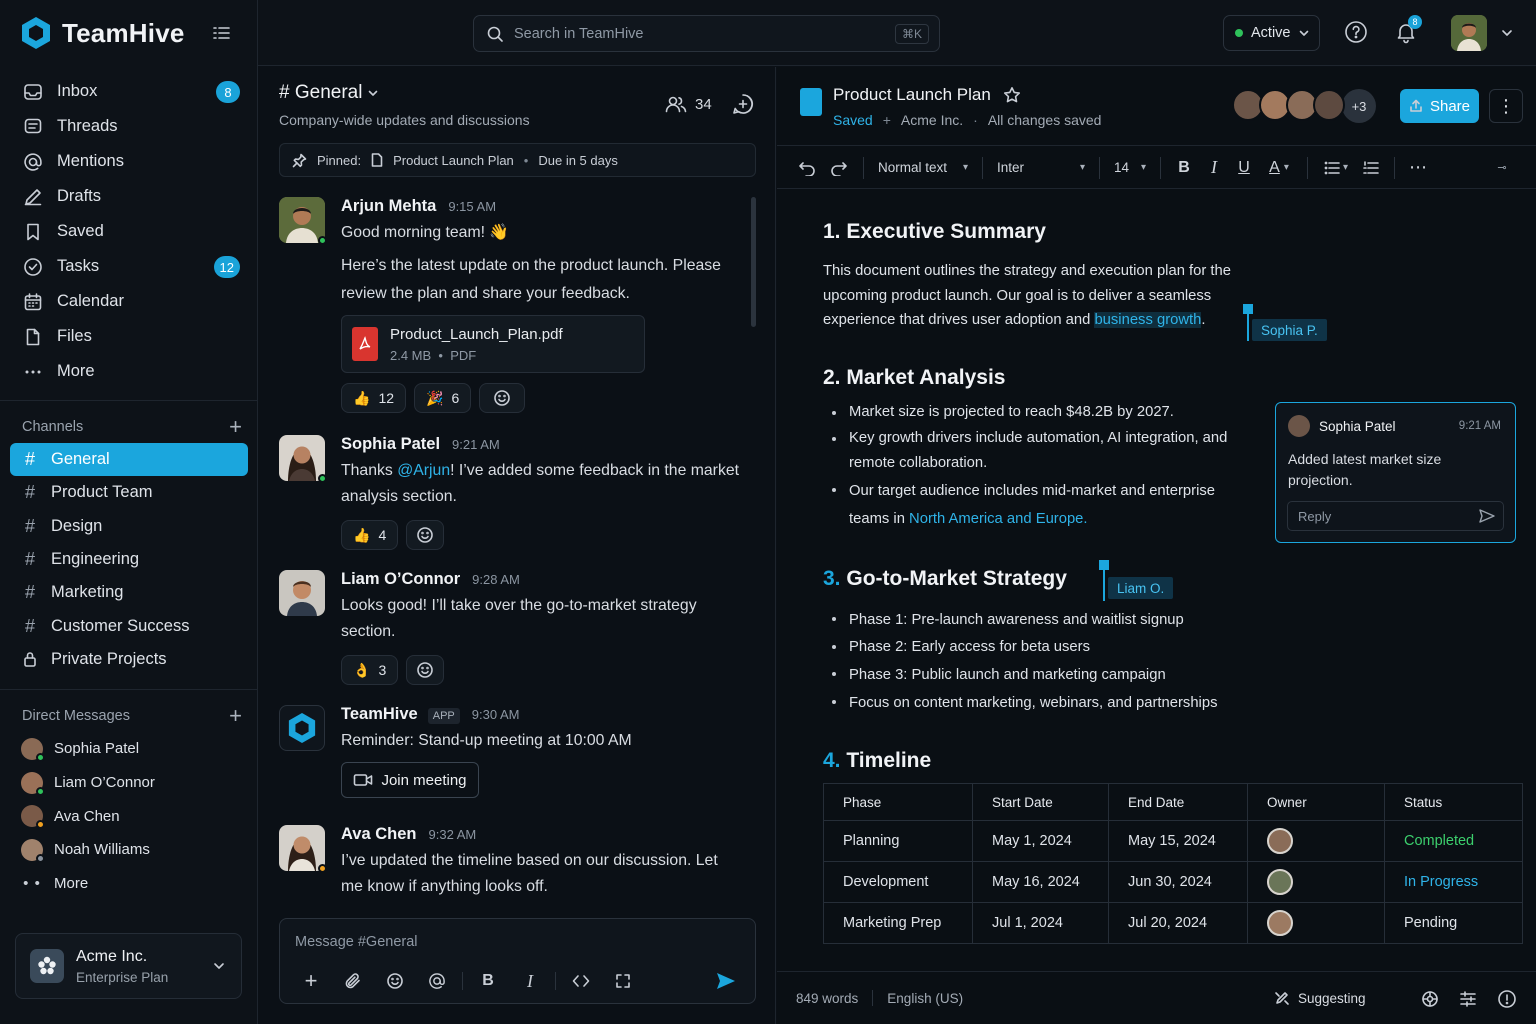 The image size is (1536, 1024). What do you see at coordinates (129, 460) in the screenshot?
I see `channel-general: # General` at bounding box center [129, 460].